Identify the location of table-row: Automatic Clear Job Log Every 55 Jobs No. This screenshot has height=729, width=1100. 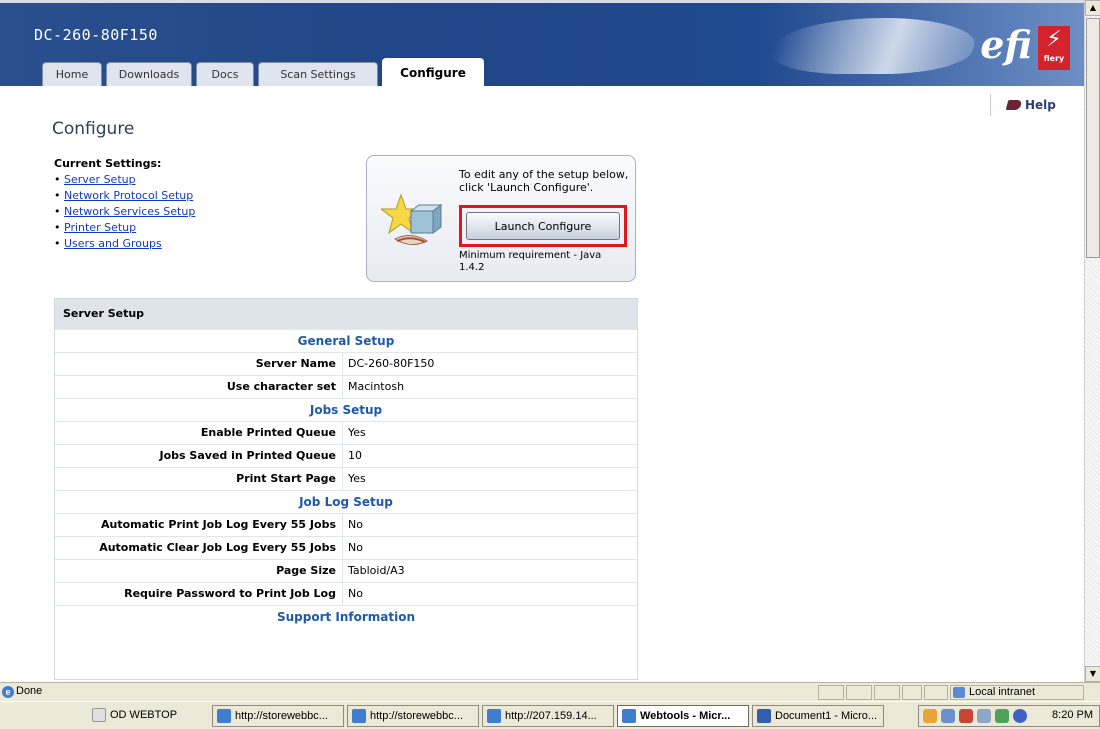
(346, 547).